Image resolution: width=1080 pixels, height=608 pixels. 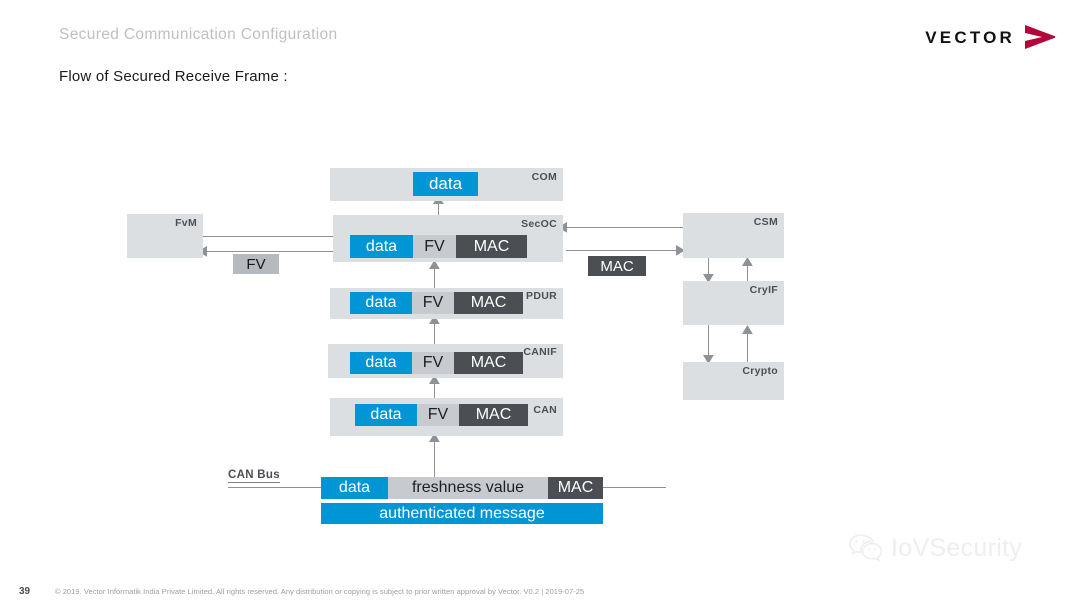 I want to click on pdu-strip-canif: data FV MAC, so click(x=436, y=363).